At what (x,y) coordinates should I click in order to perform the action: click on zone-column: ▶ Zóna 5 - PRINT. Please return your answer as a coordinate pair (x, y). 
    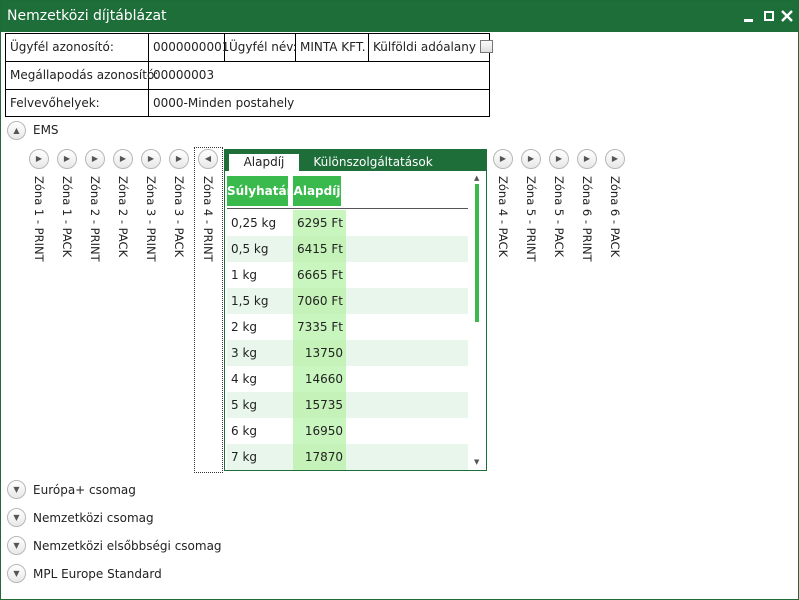
    Looking at the image, I should click on (531, 209).